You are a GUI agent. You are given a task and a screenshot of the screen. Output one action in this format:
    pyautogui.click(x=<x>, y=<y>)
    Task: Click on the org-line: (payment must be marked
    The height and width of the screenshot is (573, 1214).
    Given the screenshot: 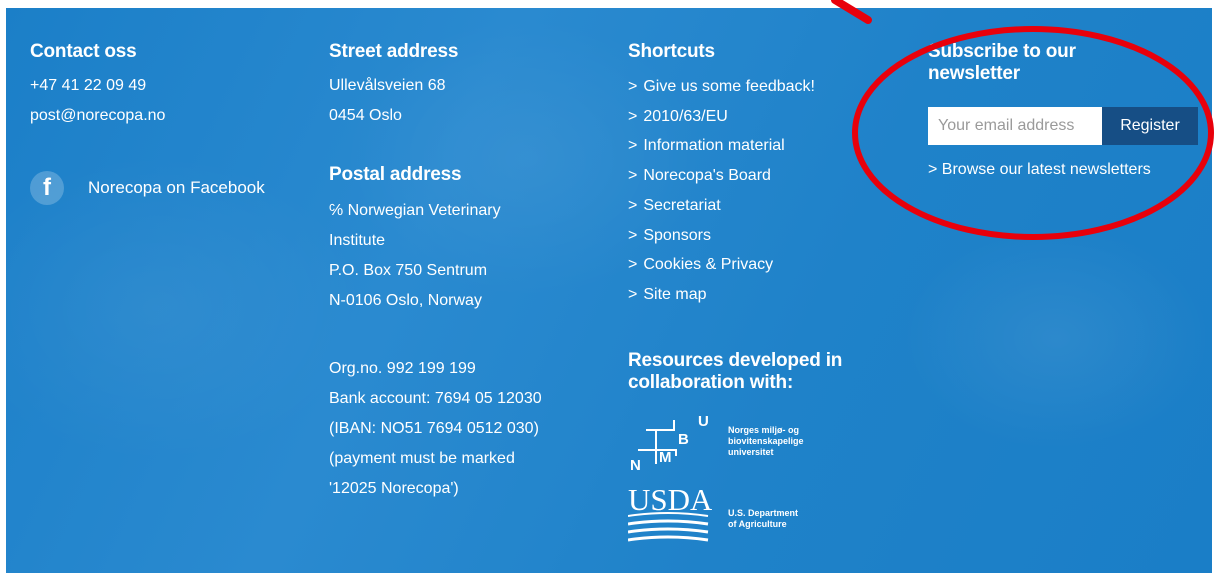 What is the action you would take?
    pyautogui.click(x=422, y=458)
    